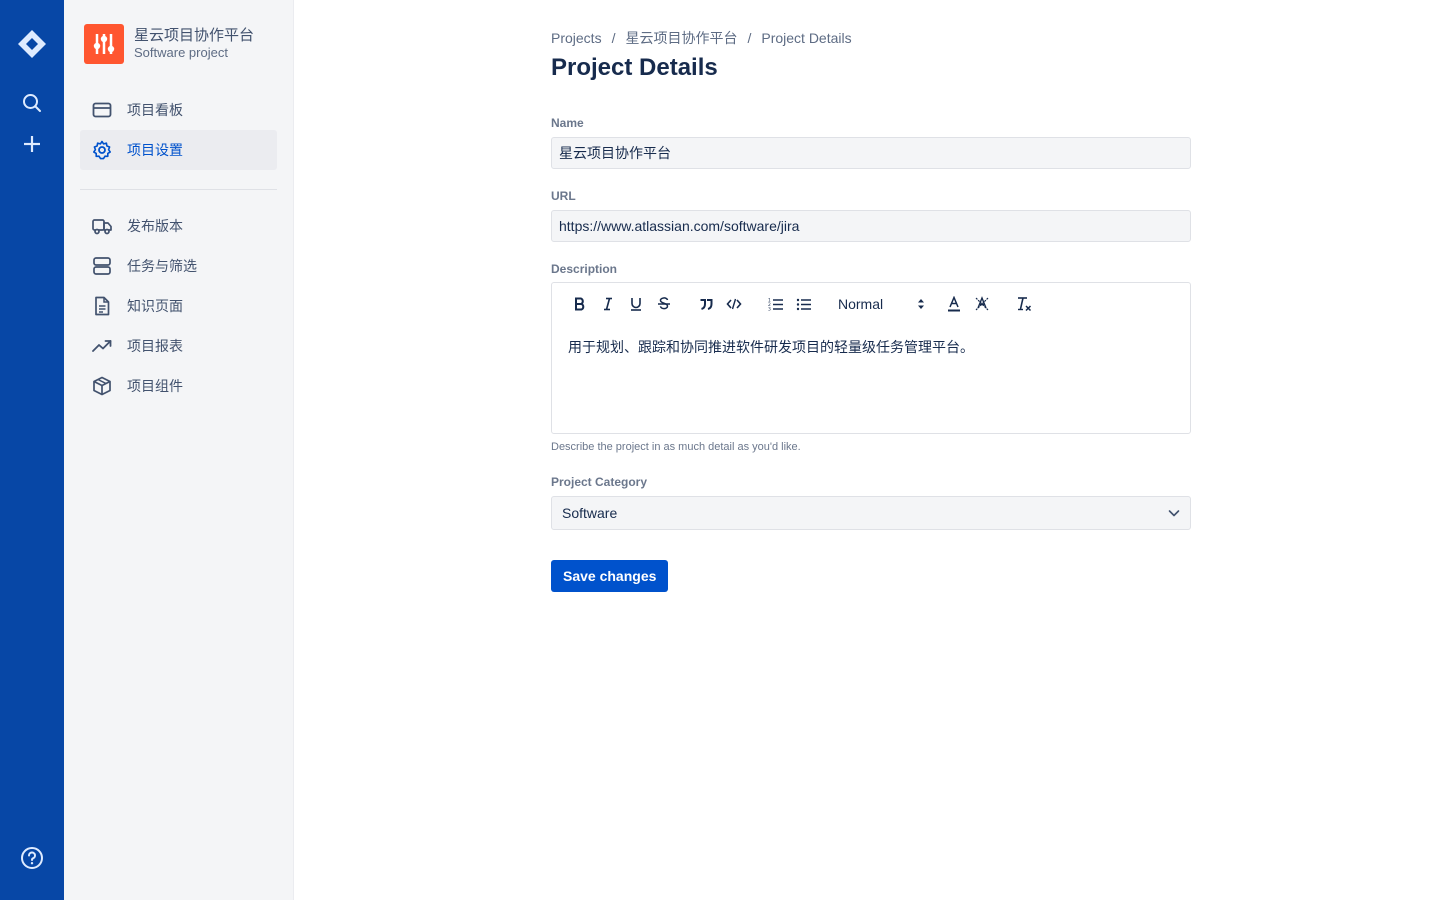 This screenshot has height=900, width=1440. Describe the element at coordinates (636, 304) in the screenshot. I see `underline-icon` at that location.